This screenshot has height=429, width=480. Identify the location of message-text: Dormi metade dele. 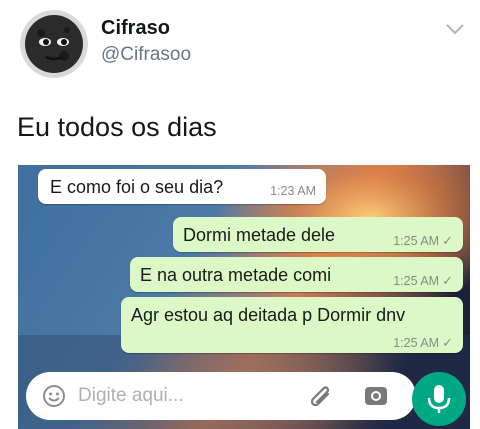
(259, 235).